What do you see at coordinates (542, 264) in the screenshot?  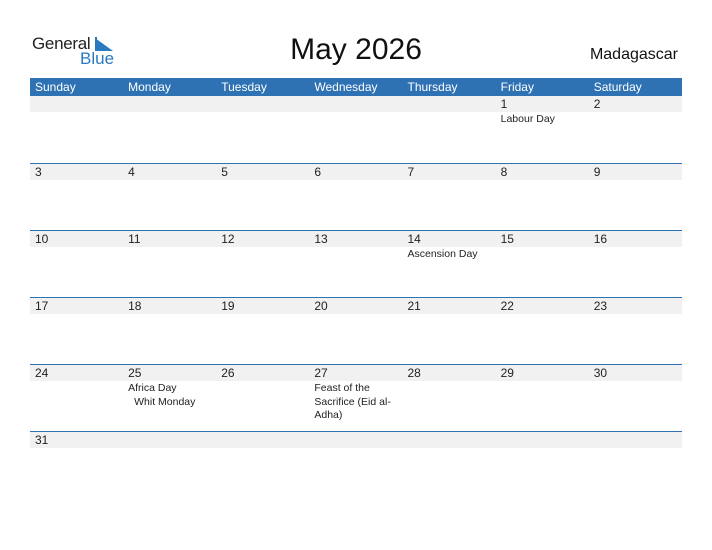 I see `day-cell: 15` at bounding box center [542, 264].